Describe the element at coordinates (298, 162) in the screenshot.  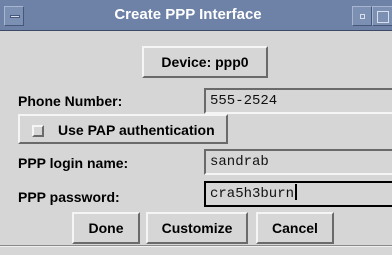
I see `login-name-input: sandrab` at that location.